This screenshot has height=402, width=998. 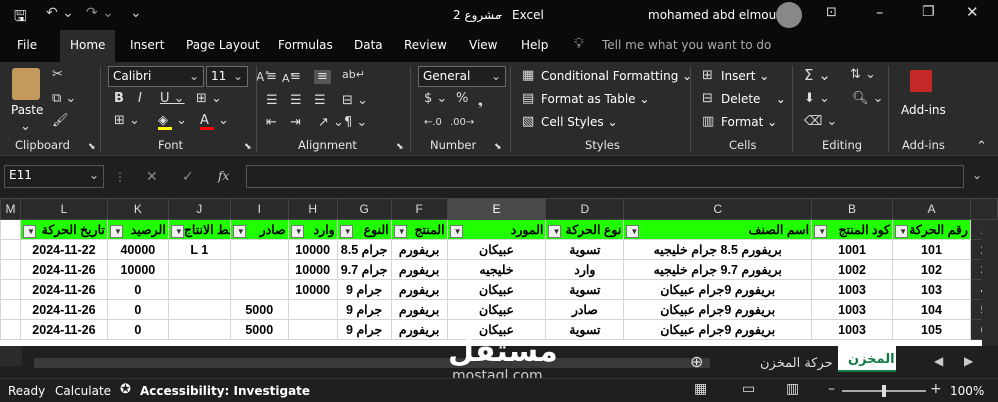 I want to click on zoom-out-icon: –, so click(x=831, y=389).